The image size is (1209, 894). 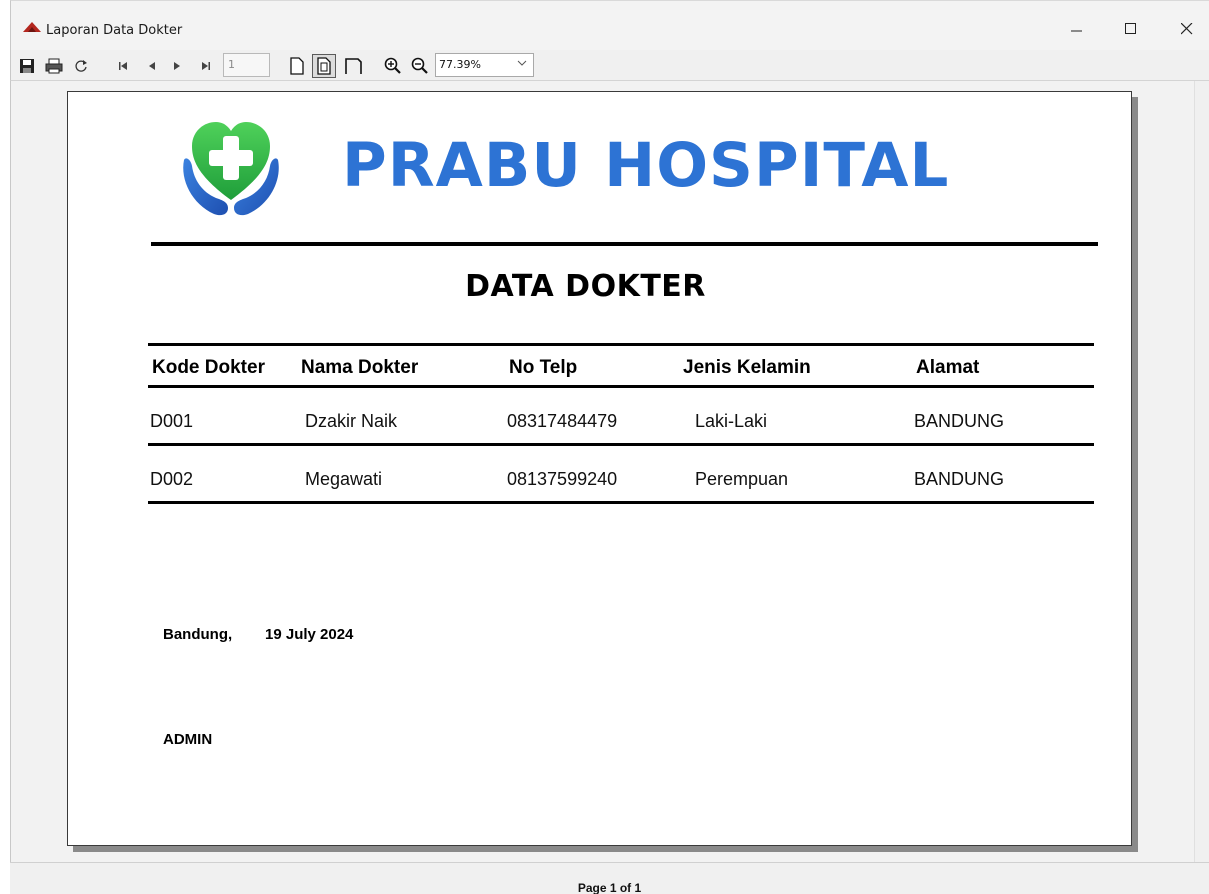 I want to click on maximize-button, so click(x=1131, y=31).